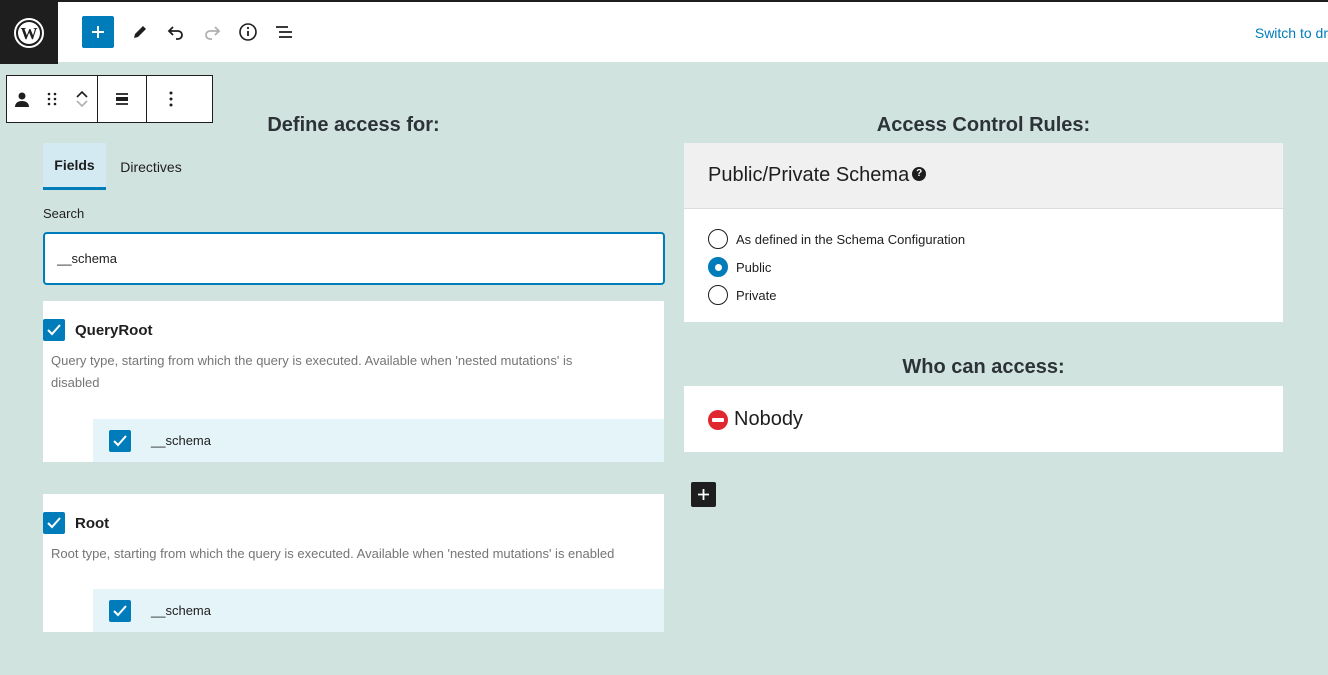 The image size is (1328, 675). I want to click on list-view-icon, so click(284, 32).